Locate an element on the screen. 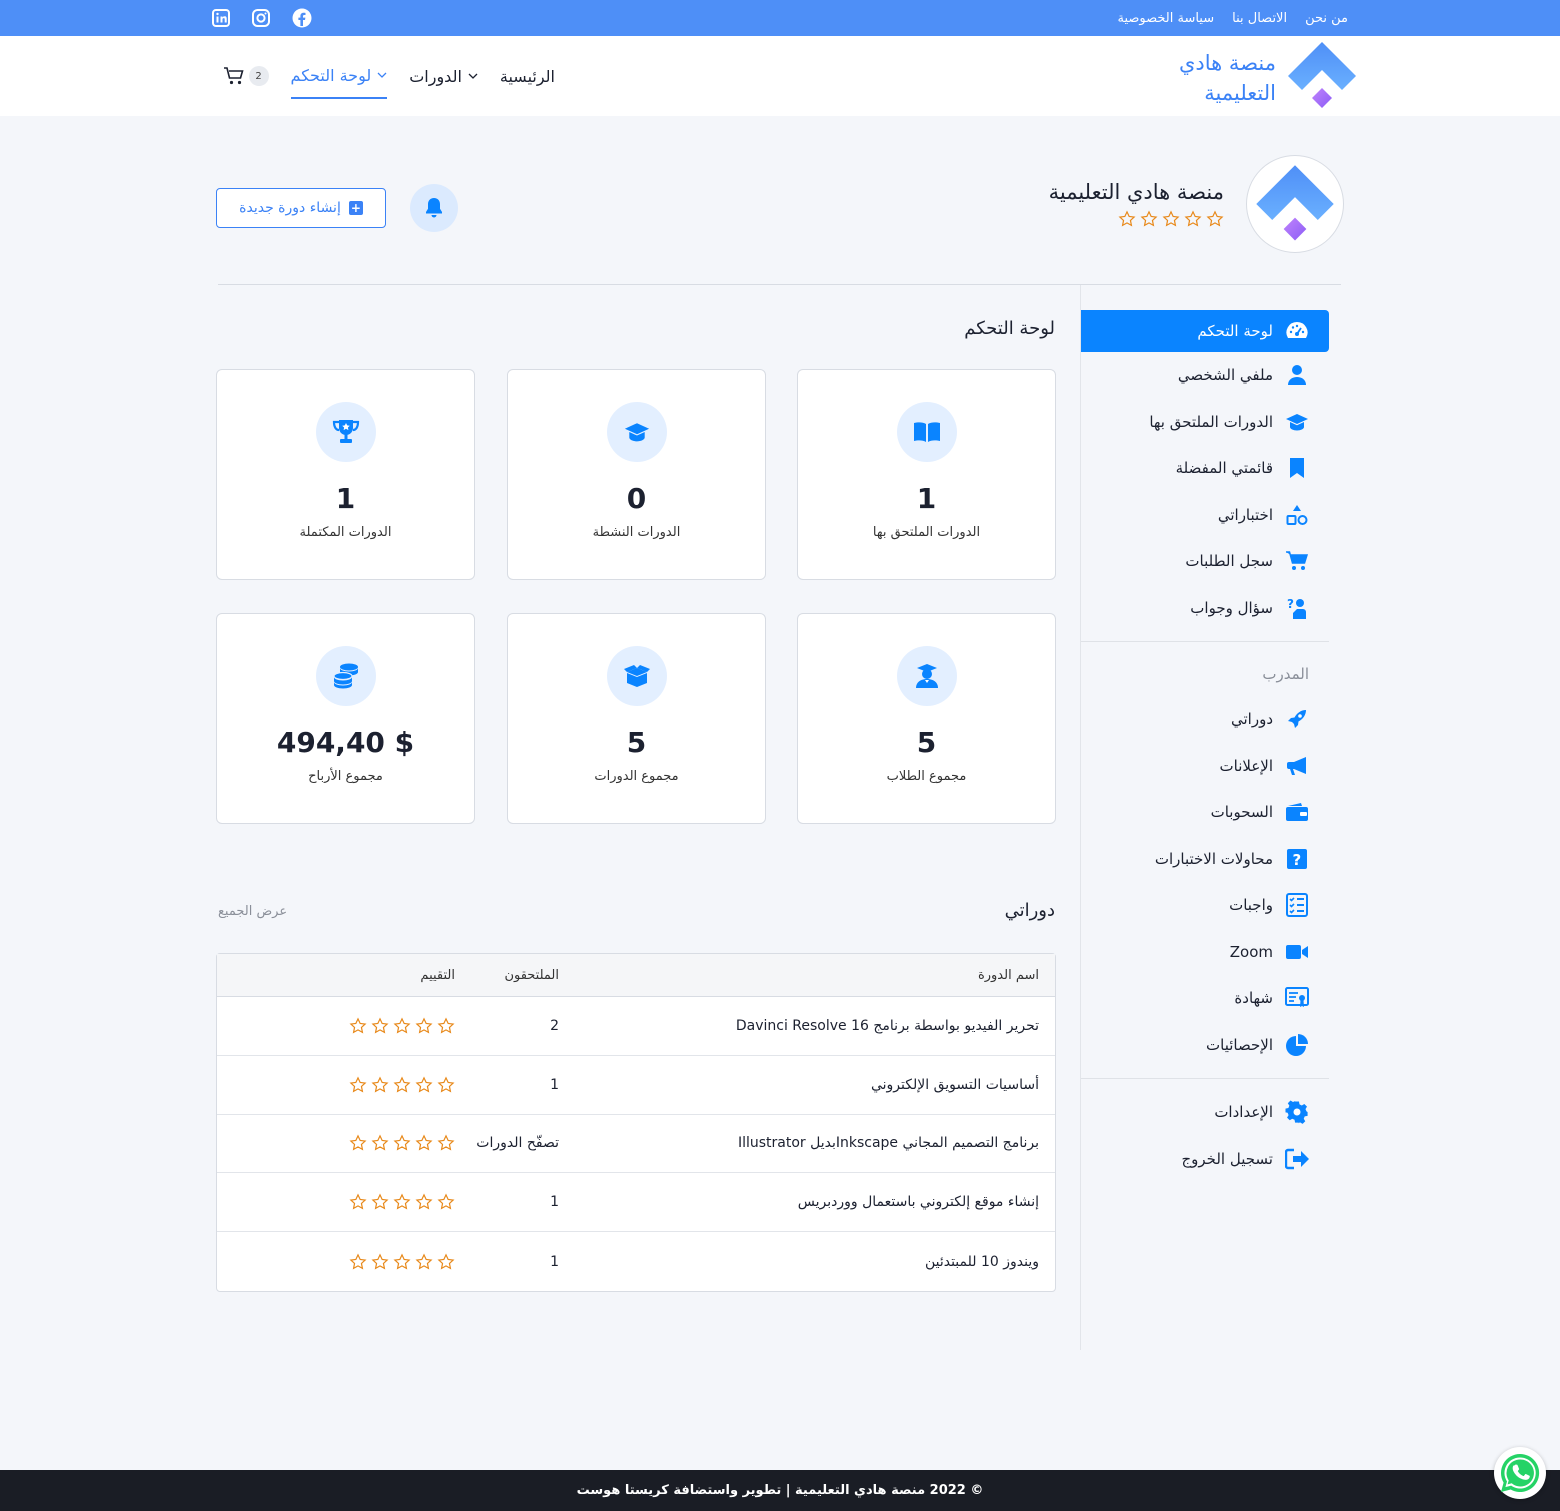 The height and width of the screenshot is (1511, 1560). course-name: ويندوز 10 للمبتدئين is located at coordinates (815, 1262).